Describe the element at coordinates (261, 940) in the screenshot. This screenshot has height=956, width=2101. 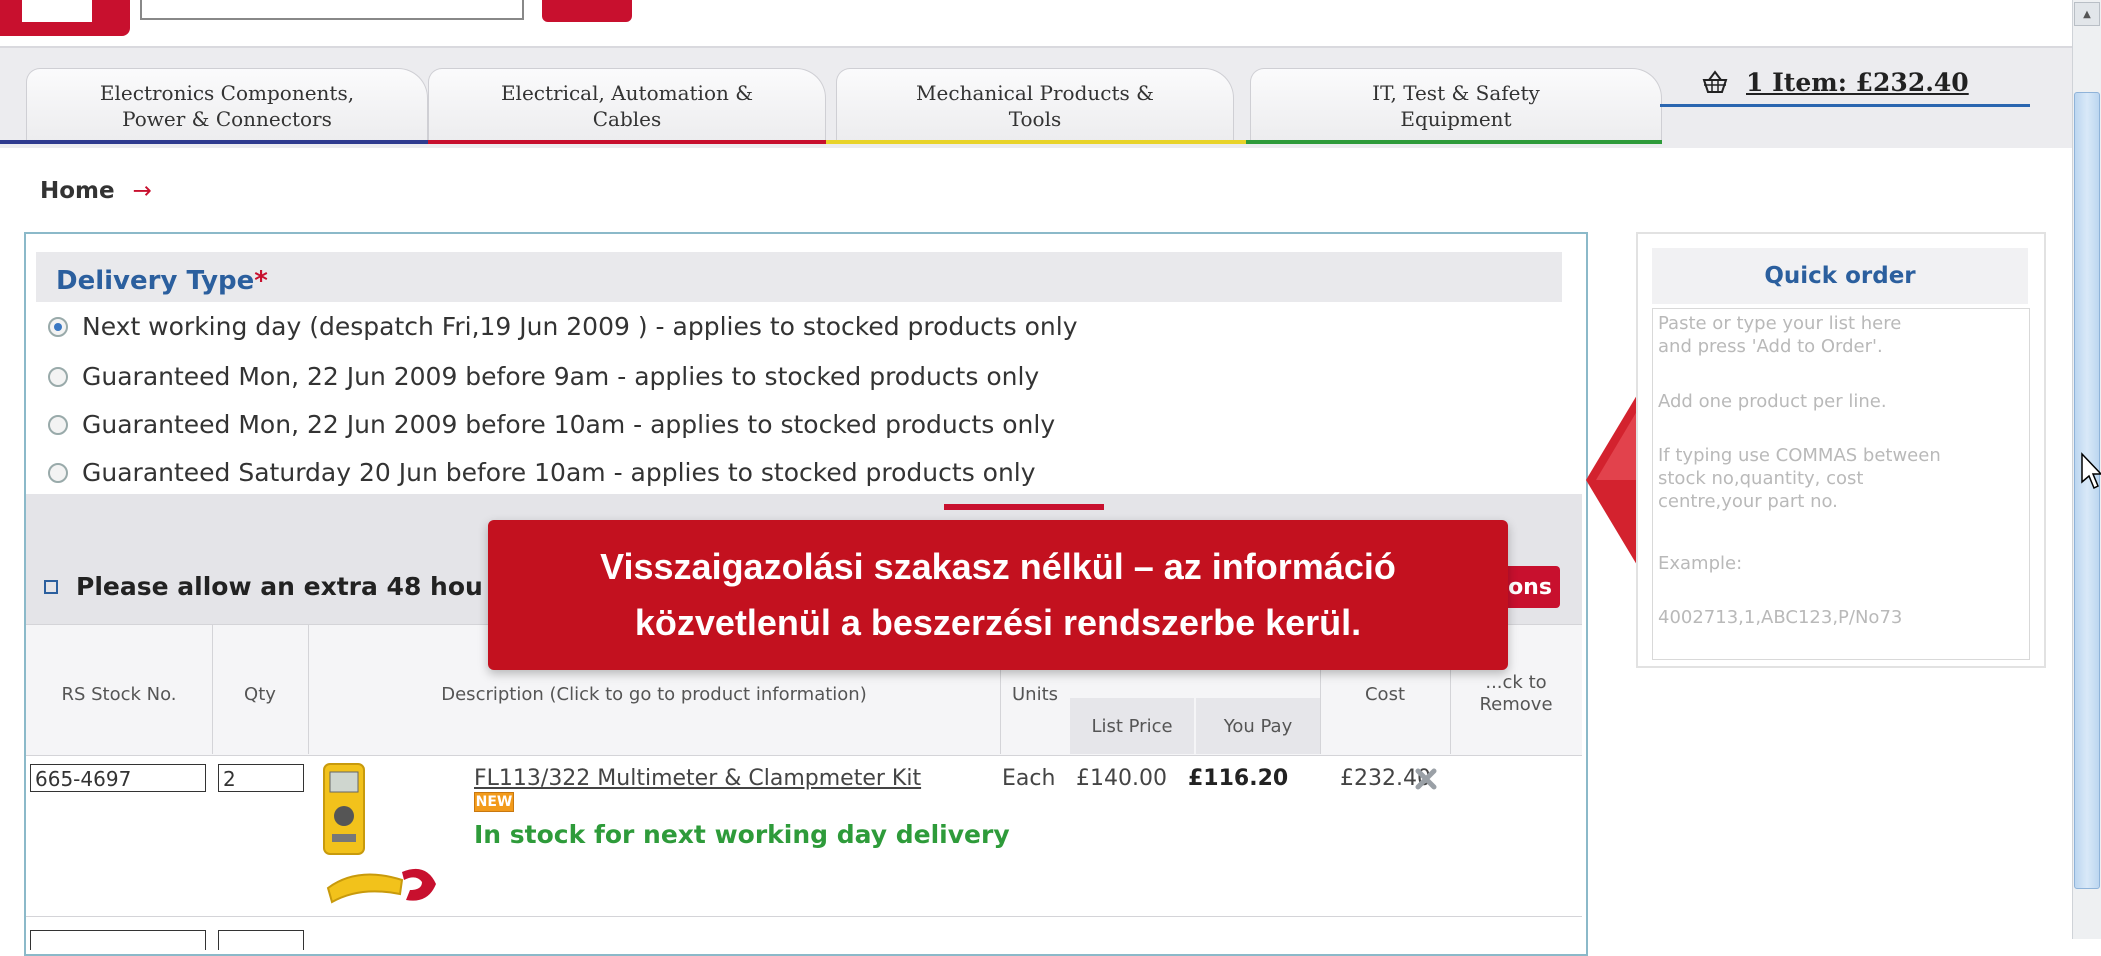
I see `quantity-input-empty` at that location.